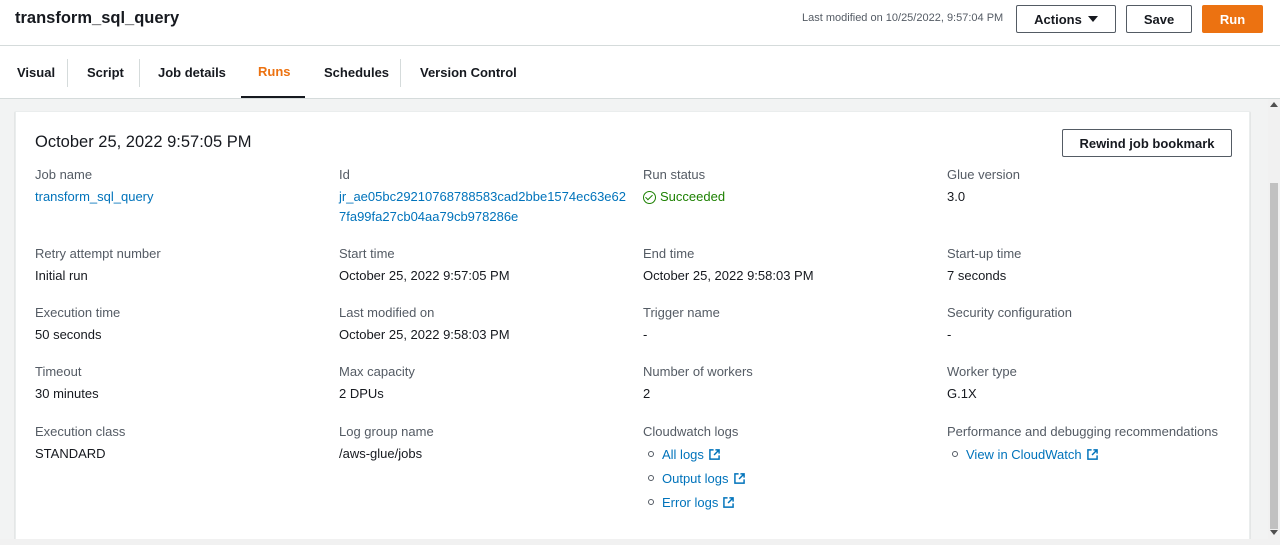  Describe the element at coordinates (273, 72) in the screenshot. I see `tab-runs: Runs` at that location.